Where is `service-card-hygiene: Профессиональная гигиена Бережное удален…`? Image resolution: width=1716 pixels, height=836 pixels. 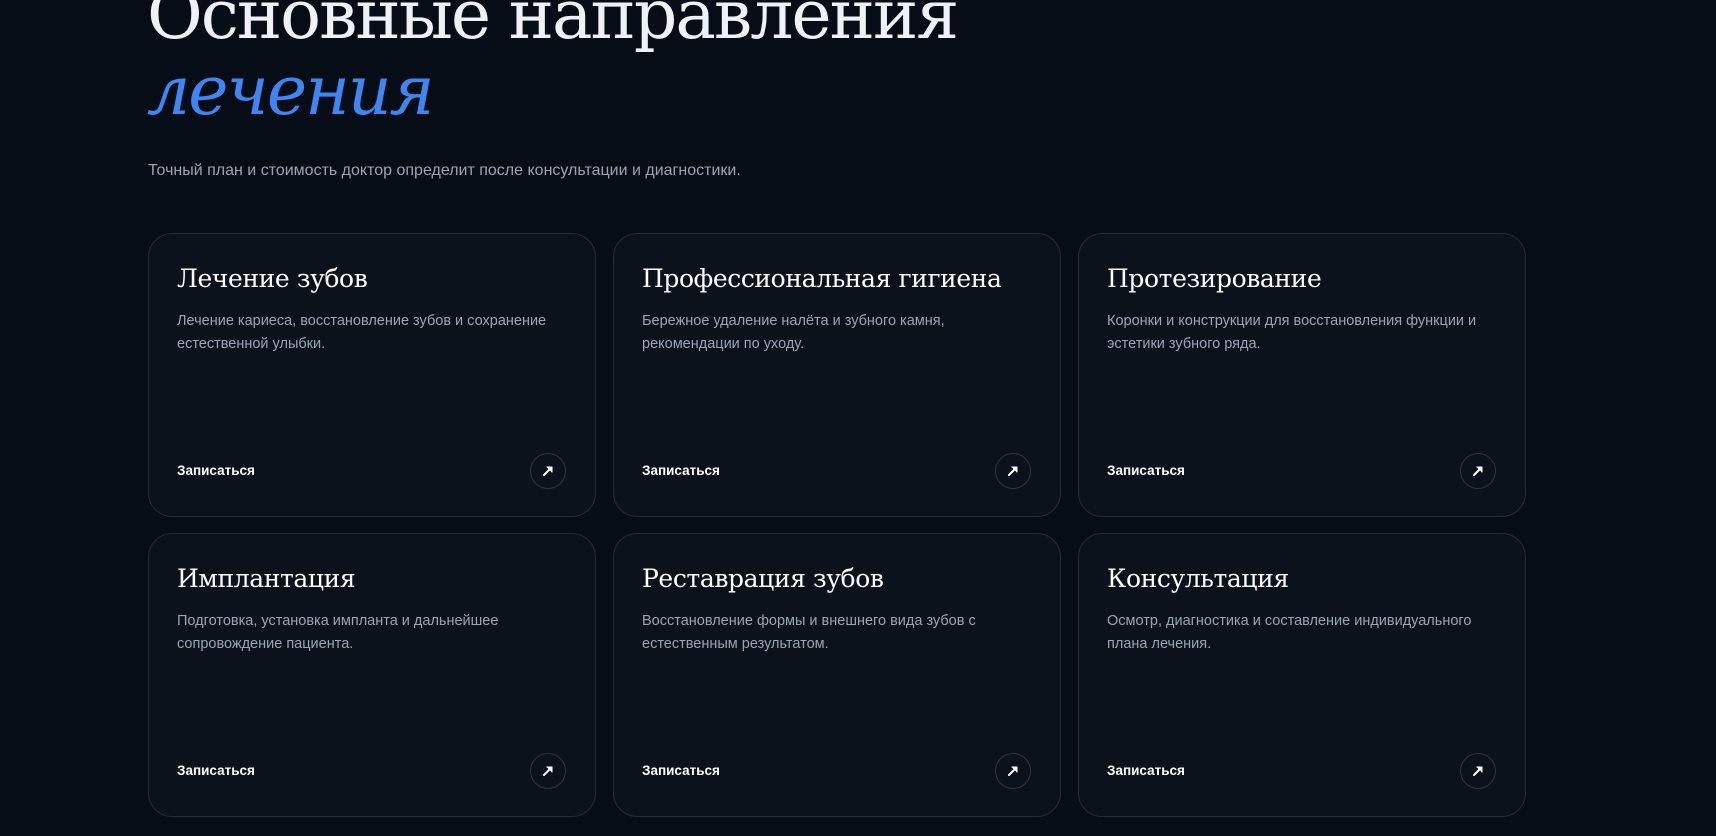 service-card-hygiene: Профессиональная гигиена Бережное удален… is located at coordinates (837, 375).